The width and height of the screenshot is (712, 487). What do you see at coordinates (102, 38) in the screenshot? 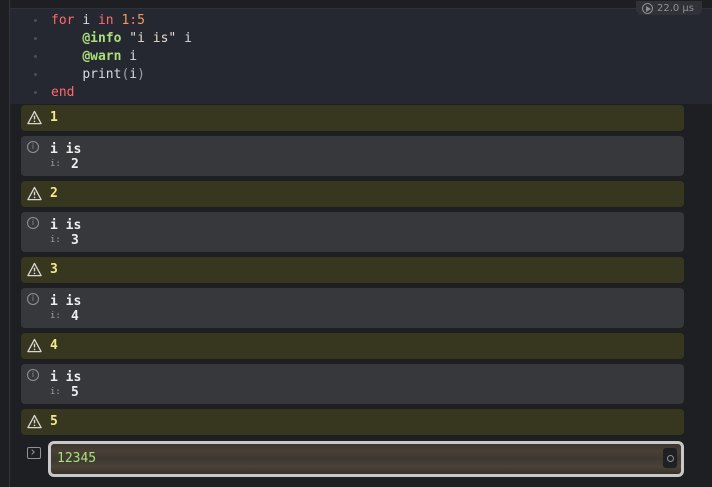
I see `code-token: @info` at bounding box center [102, 38].